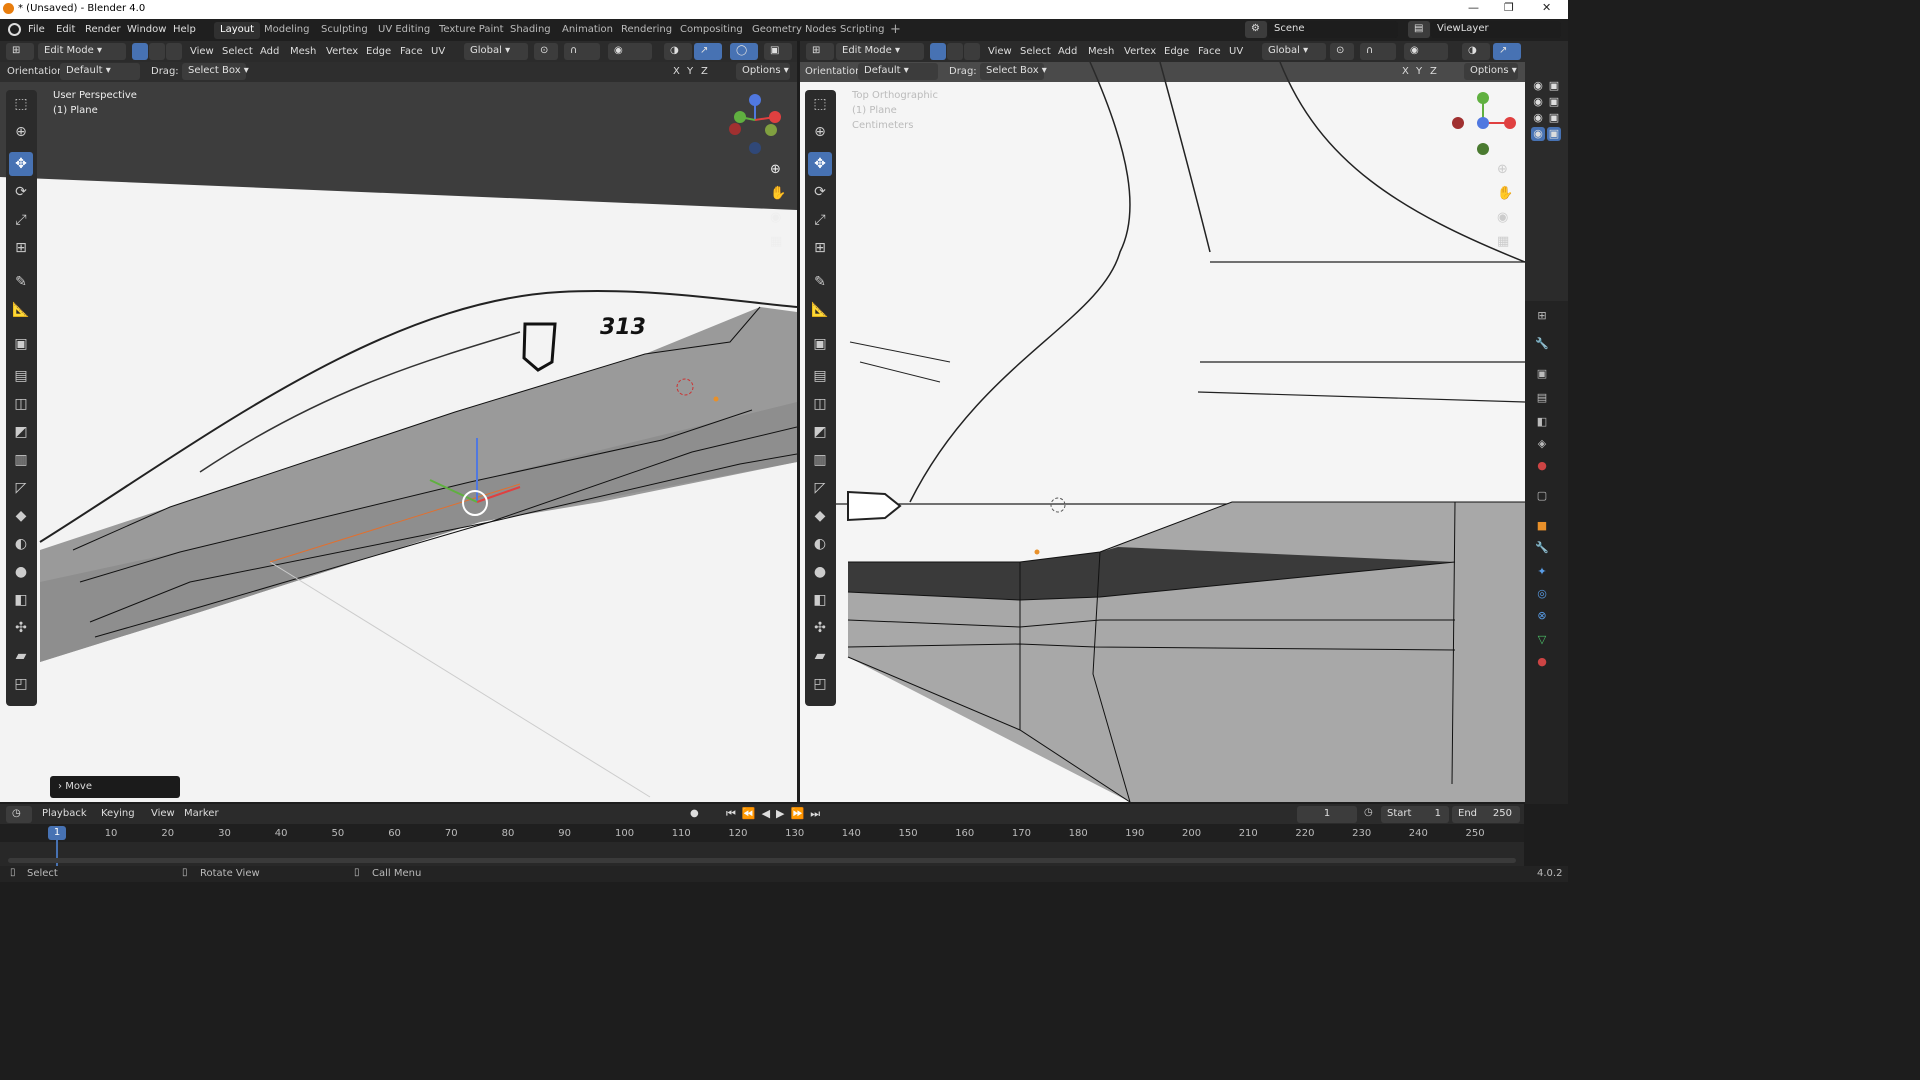 The width and height of the screenshot is (1920, 1080). What do you see at coordinates (820, 164) in the screenshot?
I see `move-tool-icon: ✥` at bounding box center [820, 164].